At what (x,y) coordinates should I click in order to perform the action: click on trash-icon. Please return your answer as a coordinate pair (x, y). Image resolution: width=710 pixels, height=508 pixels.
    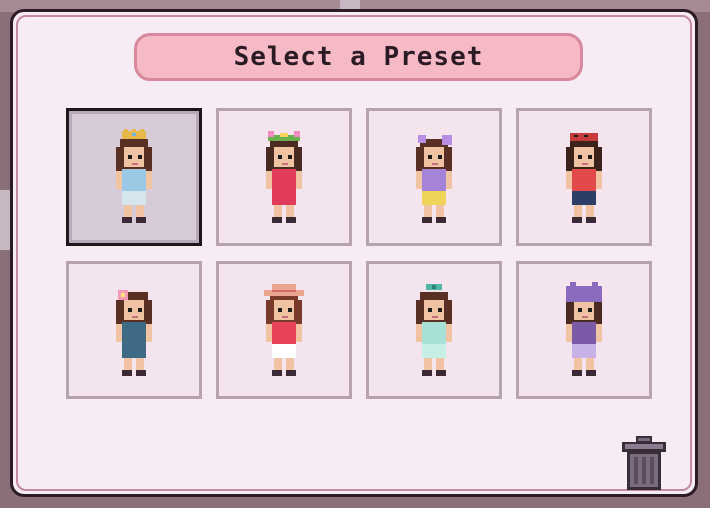
    Looking at the image, I should click on (644, 463).